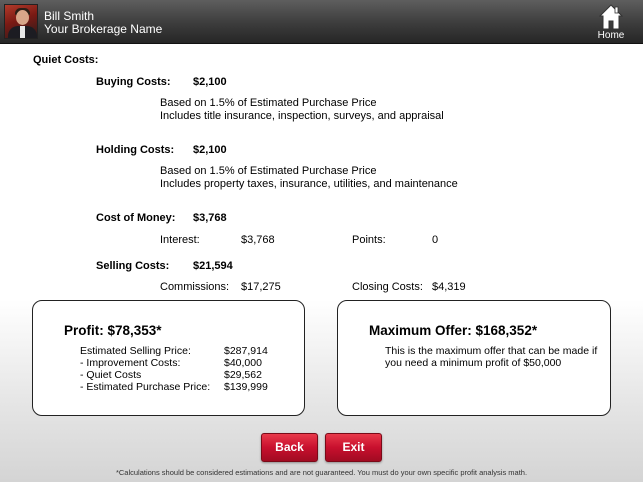  I want to click on points-value: 0, so click(435, 240).